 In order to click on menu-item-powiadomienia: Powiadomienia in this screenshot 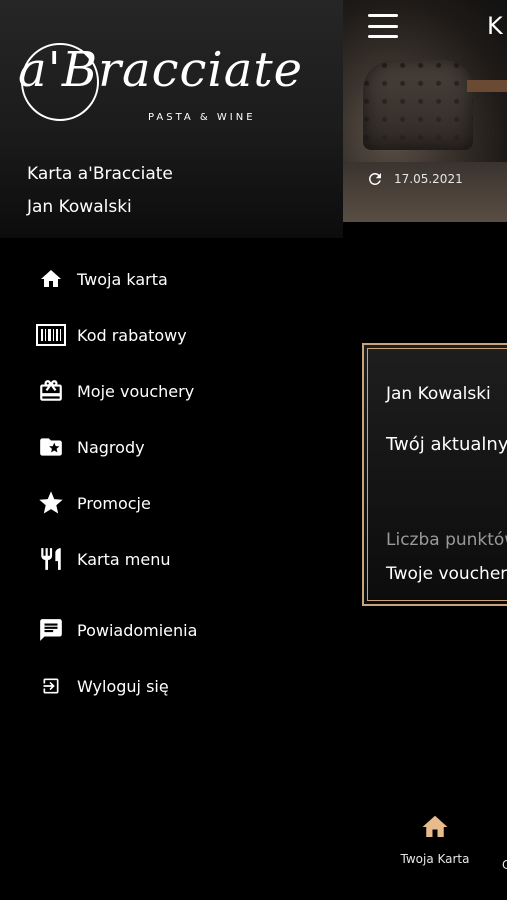, I will do `click(171, 630)`.